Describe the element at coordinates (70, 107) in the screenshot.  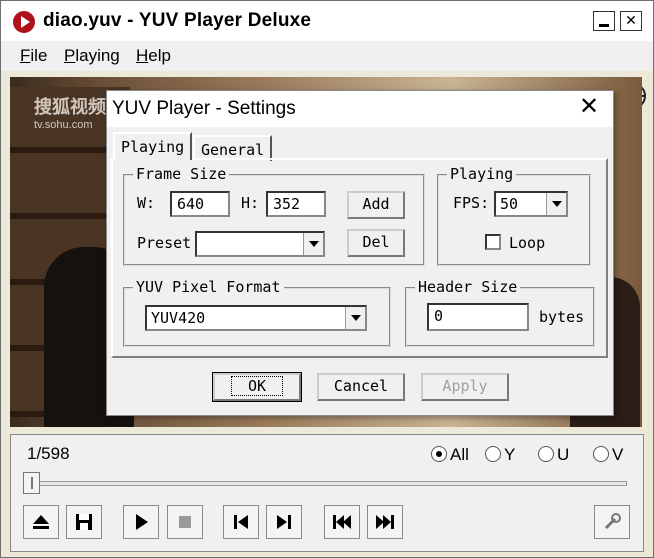
I see `video-watermark: 搜狐视频` at that location.